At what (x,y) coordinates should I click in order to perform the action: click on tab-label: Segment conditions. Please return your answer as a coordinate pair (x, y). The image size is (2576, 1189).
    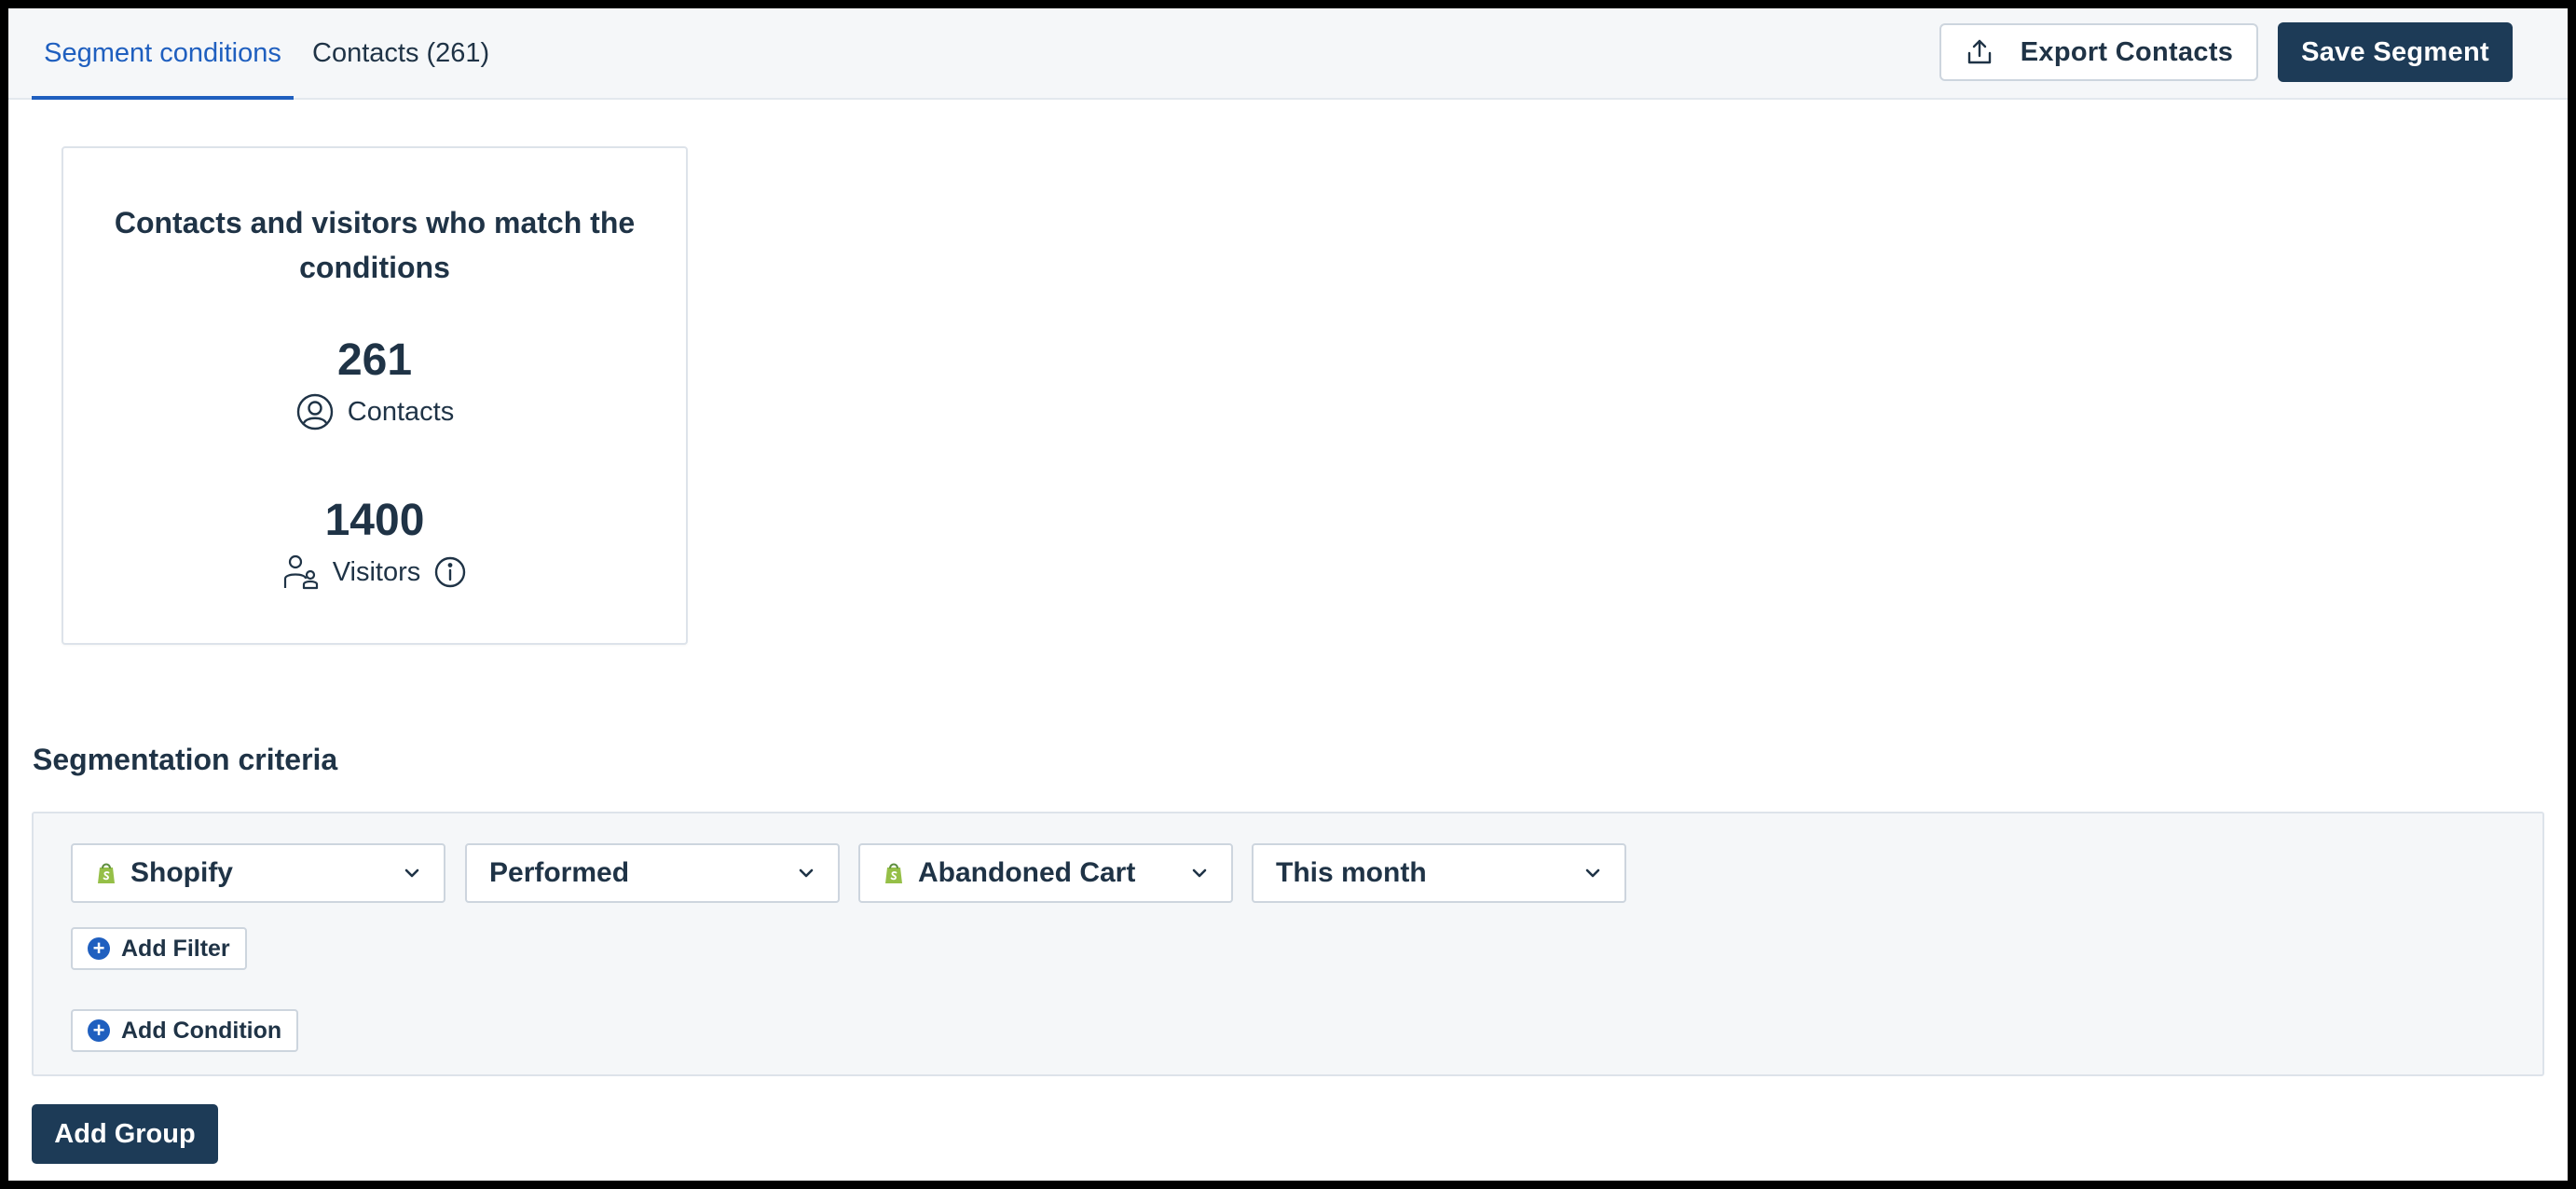
    Looking at the image, I should click on (162, 52).